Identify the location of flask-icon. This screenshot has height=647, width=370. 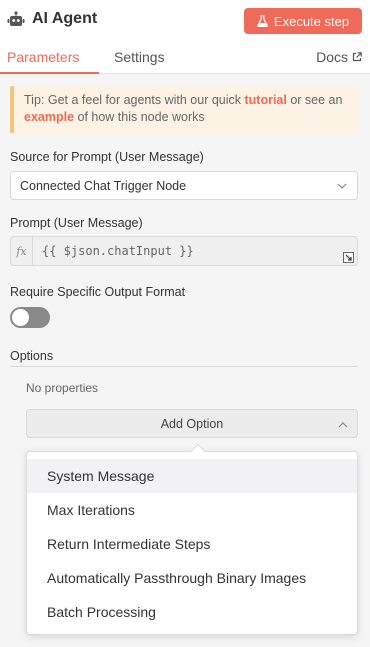
(262, 21).